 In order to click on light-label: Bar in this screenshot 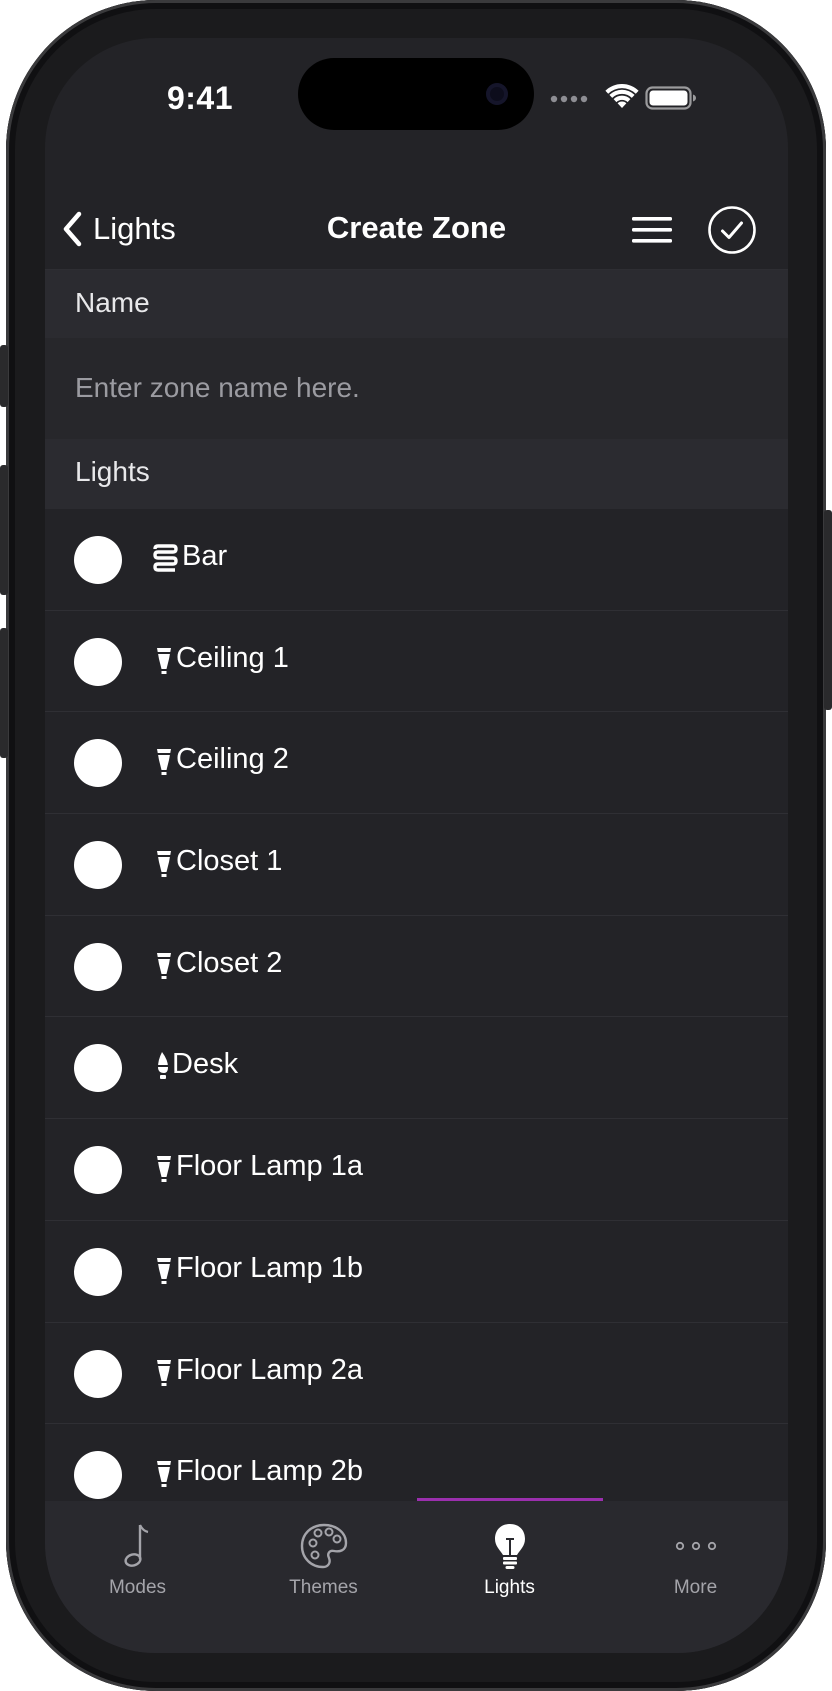, I will do `click(205, 556)`.